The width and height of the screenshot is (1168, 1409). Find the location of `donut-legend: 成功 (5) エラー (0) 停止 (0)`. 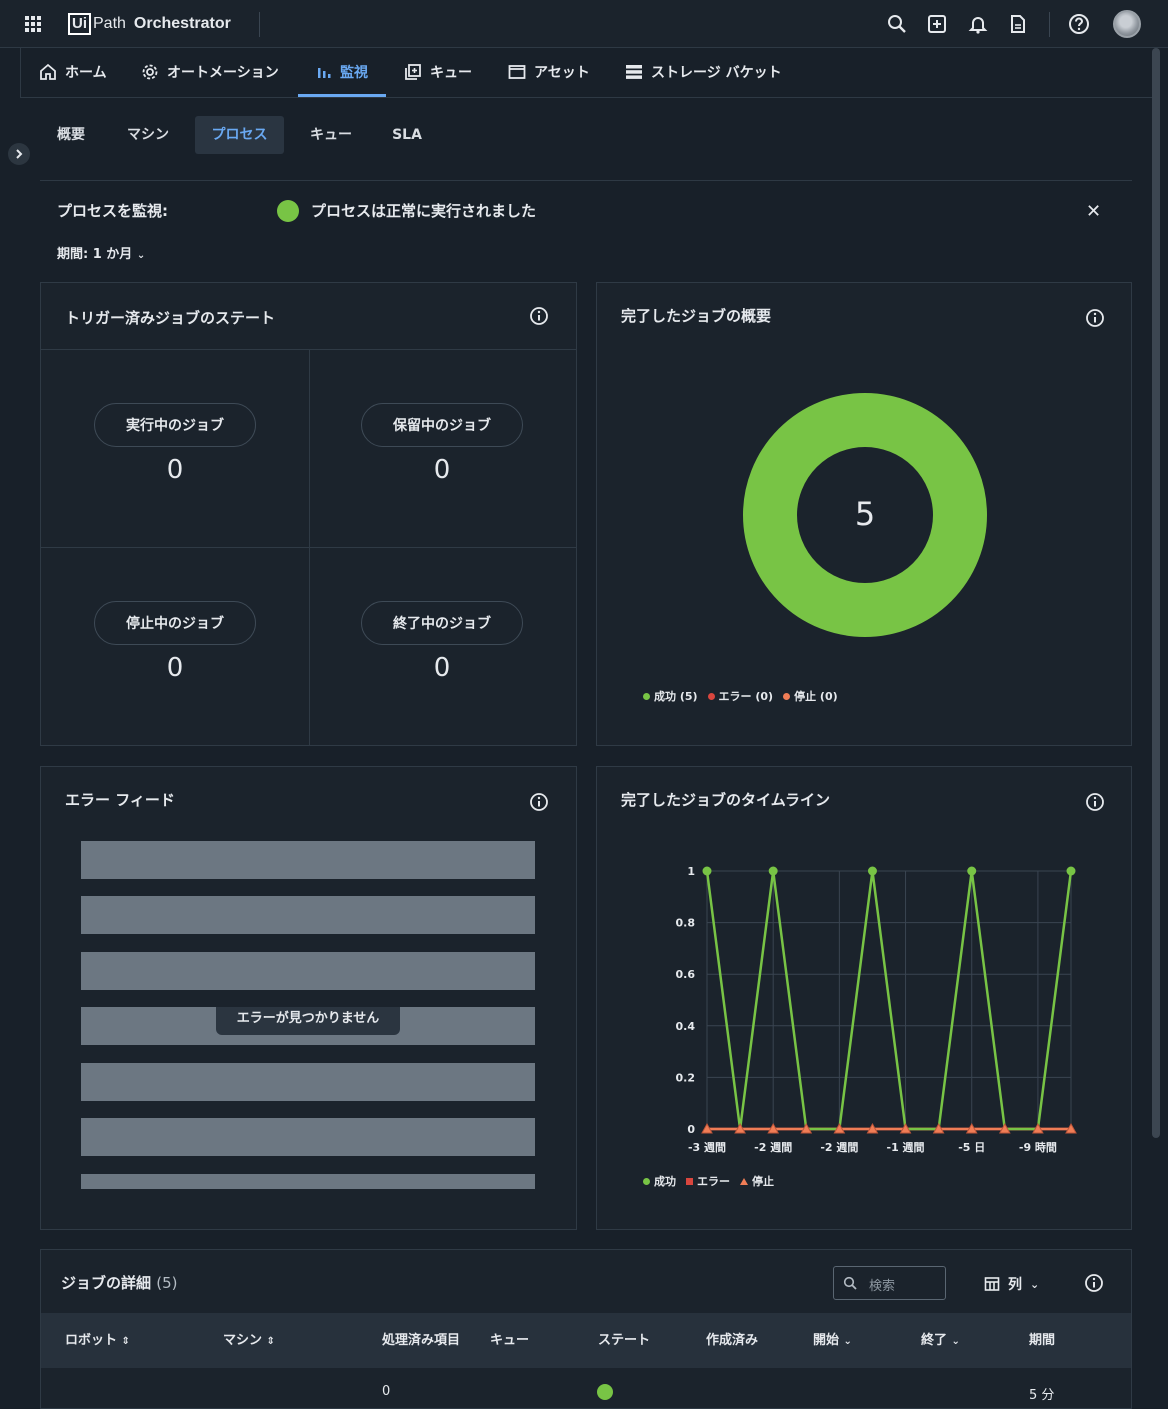

donut-legend: 成功 (5) エラー (0) 停止 (0) is located at coordinates (740, 696).